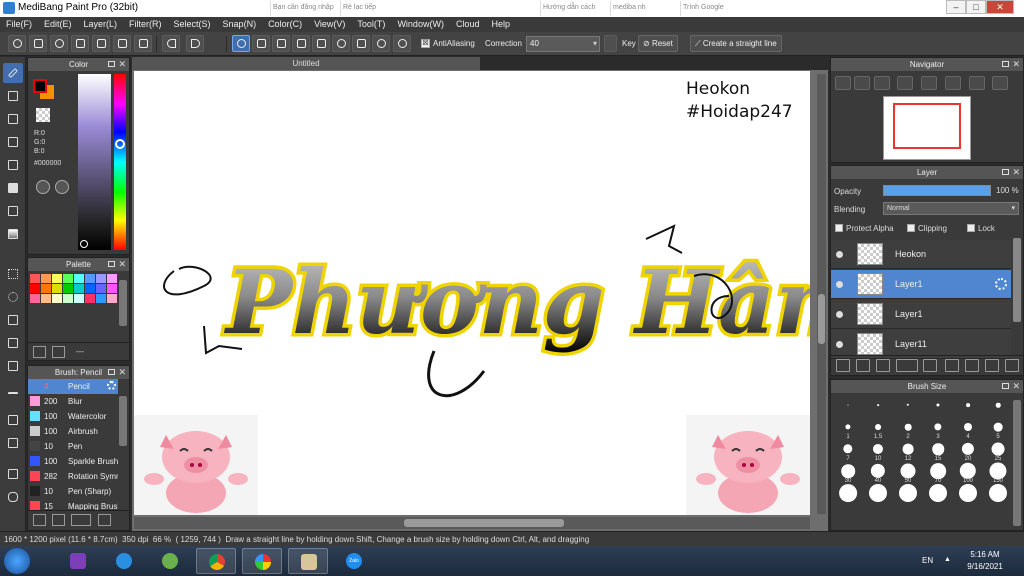 The width and height of the screenshot is (1024, 576). I want to click on canvas-horizontal-scrollbar, so click(472, 523).